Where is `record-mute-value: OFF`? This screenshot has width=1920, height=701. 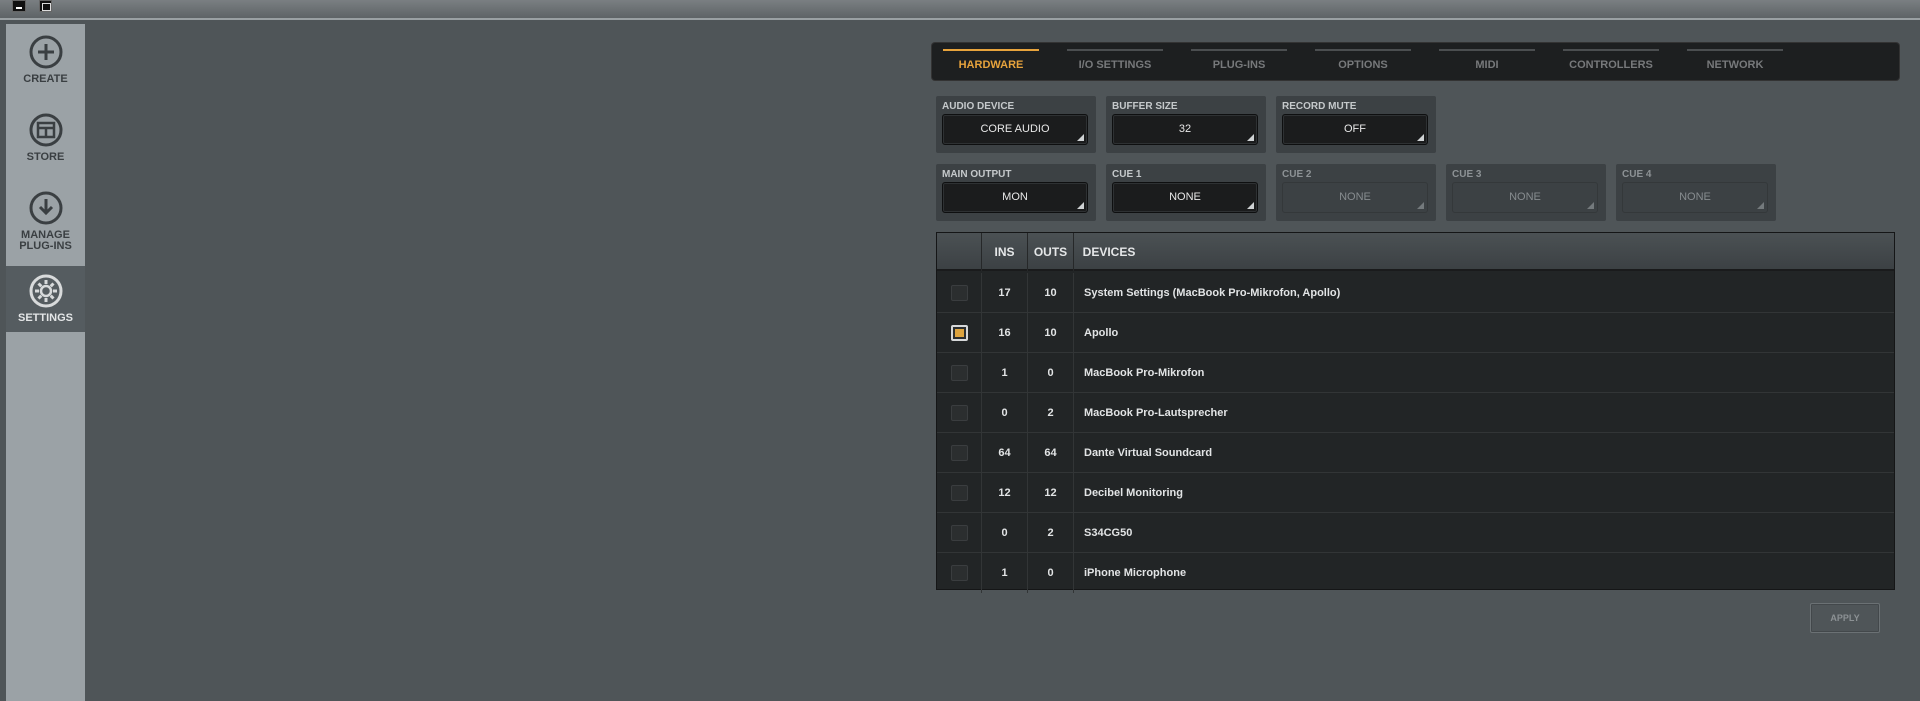
record-mute-value: OFF is located at coordinates (1355, 129).